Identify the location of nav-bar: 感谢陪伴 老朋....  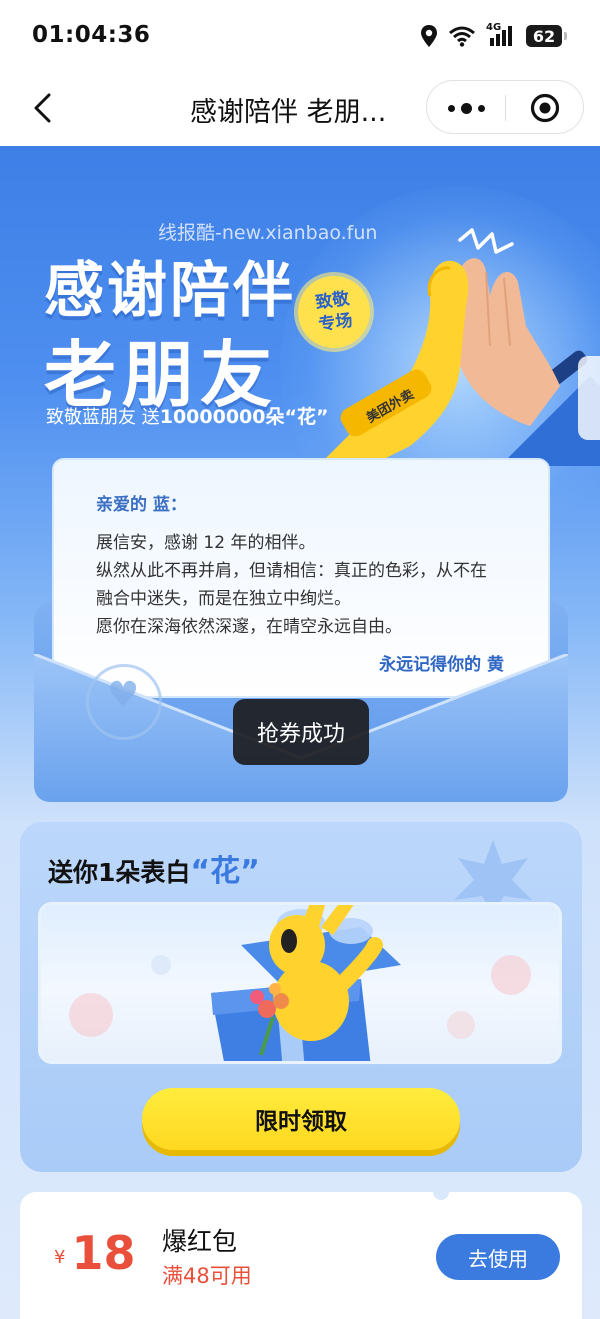
(300, 108).